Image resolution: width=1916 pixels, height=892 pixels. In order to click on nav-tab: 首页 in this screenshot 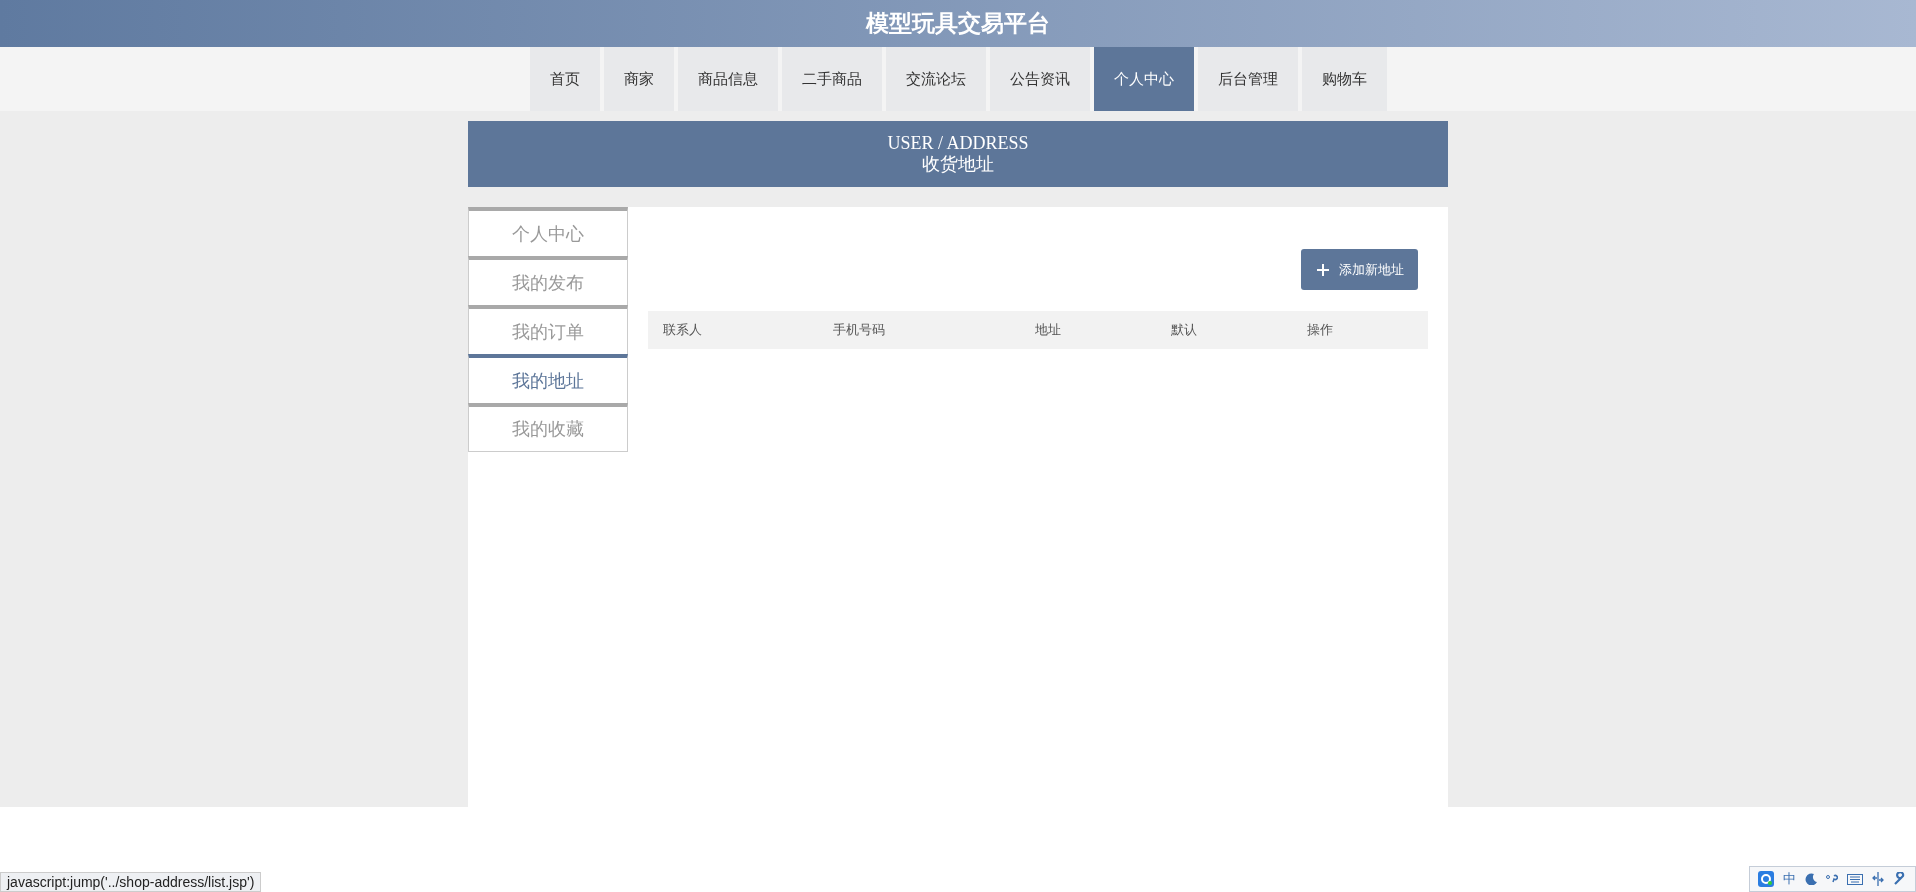, I will do `click(564, 79)`.